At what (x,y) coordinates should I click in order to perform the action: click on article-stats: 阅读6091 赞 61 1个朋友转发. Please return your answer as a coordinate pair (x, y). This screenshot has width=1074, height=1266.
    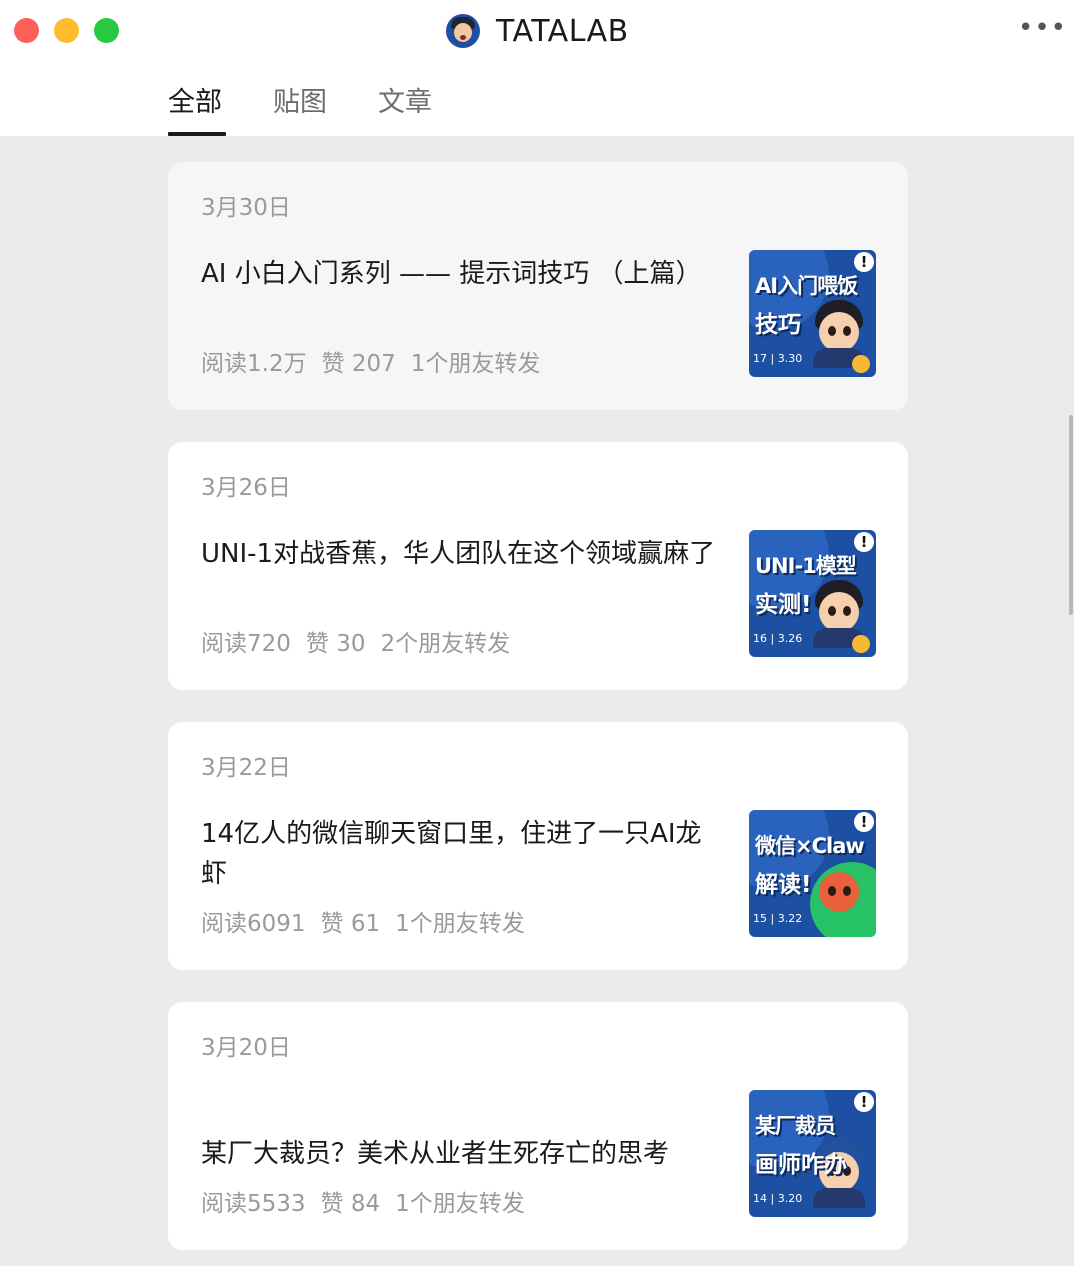
    Looking at the image, I should click on (370, 921).